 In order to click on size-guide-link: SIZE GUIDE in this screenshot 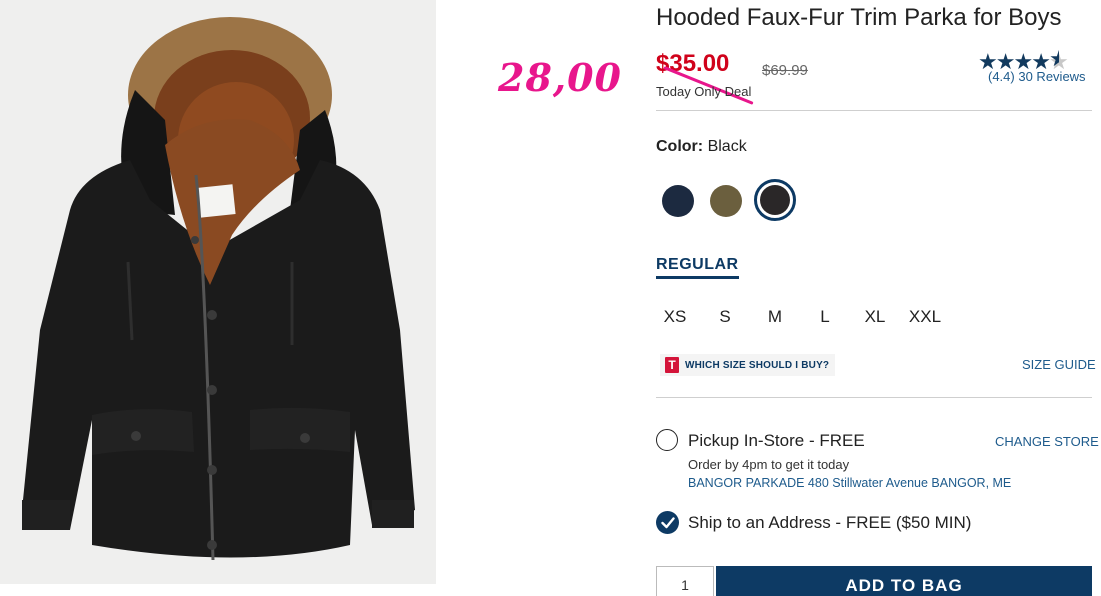, I will do `click(1059, 364)`.